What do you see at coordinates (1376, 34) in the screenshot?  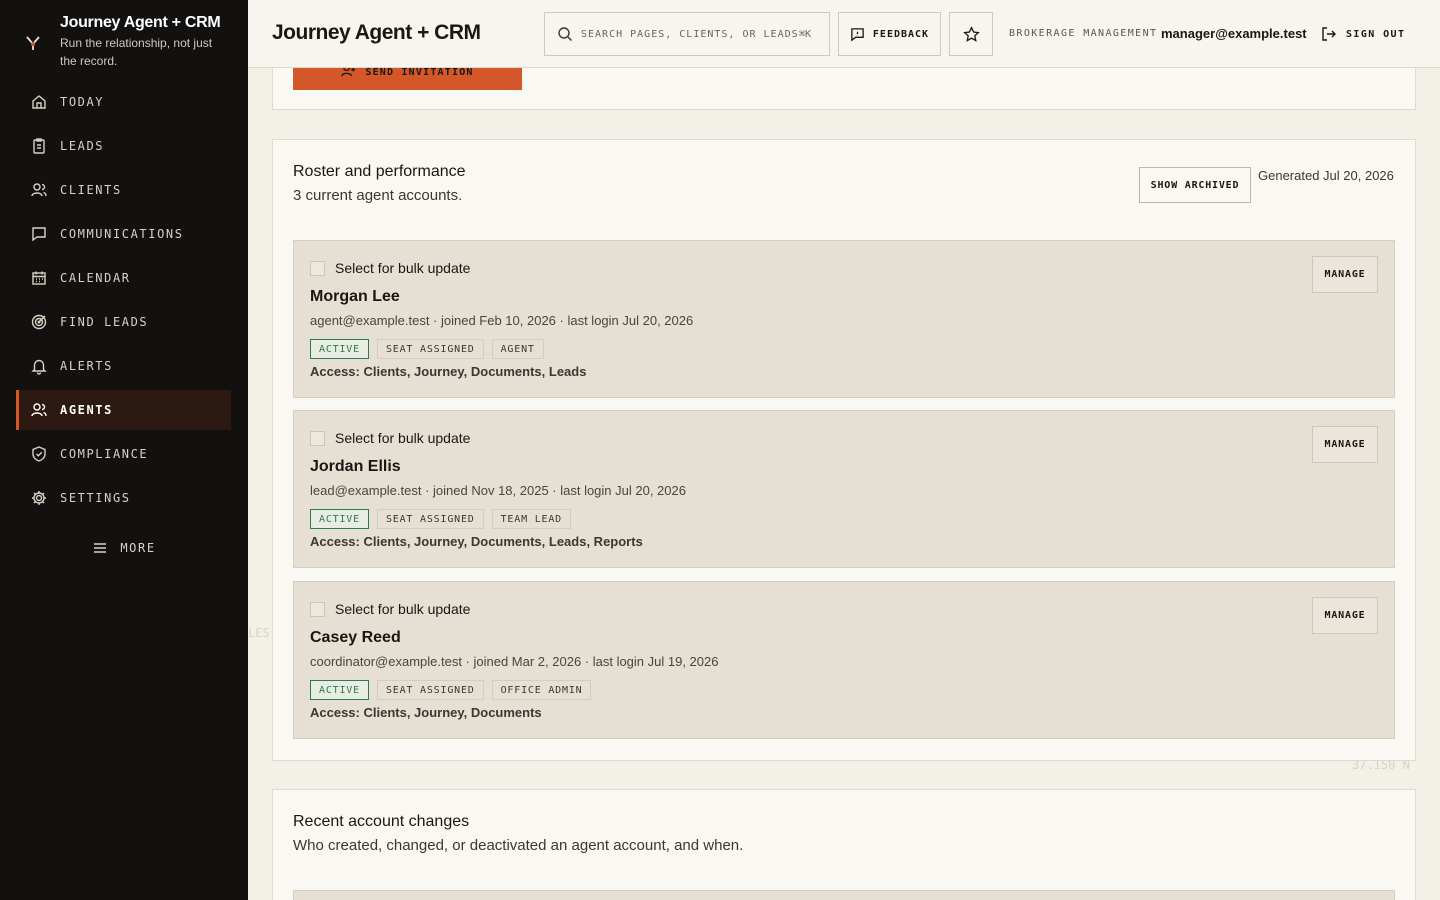 I see `sign-out-label: SIGN OUT` at bounding box center [1376, 34].